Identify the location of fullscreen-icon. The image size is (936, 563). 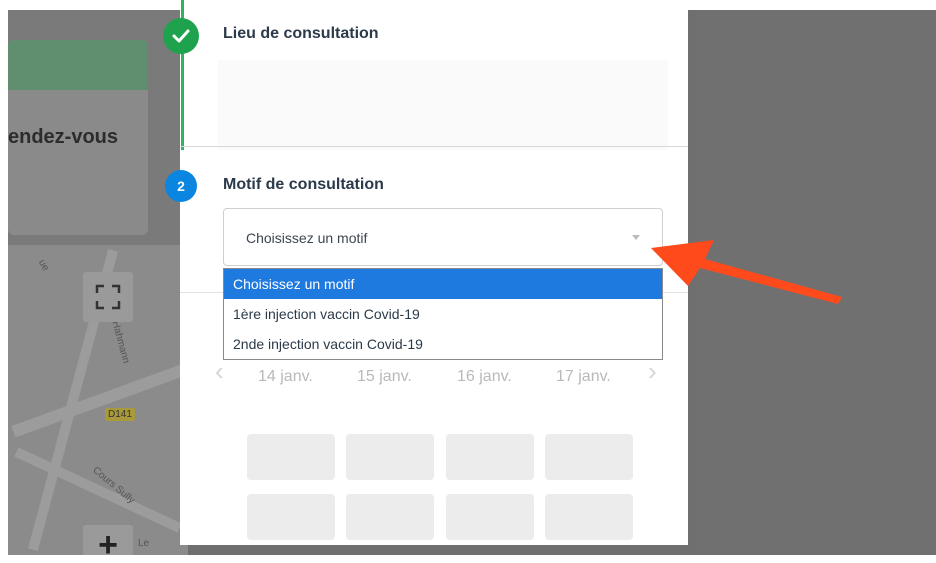
(108, 297).